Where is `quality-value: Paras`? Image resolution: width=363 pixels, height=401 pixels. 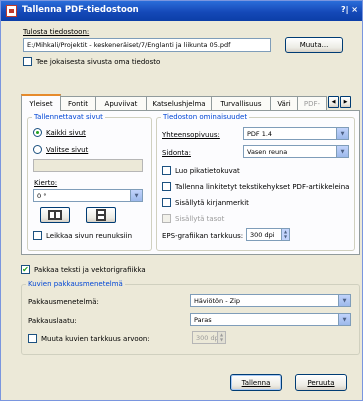 quality-value: Paras is located at coordinates (203, 320).